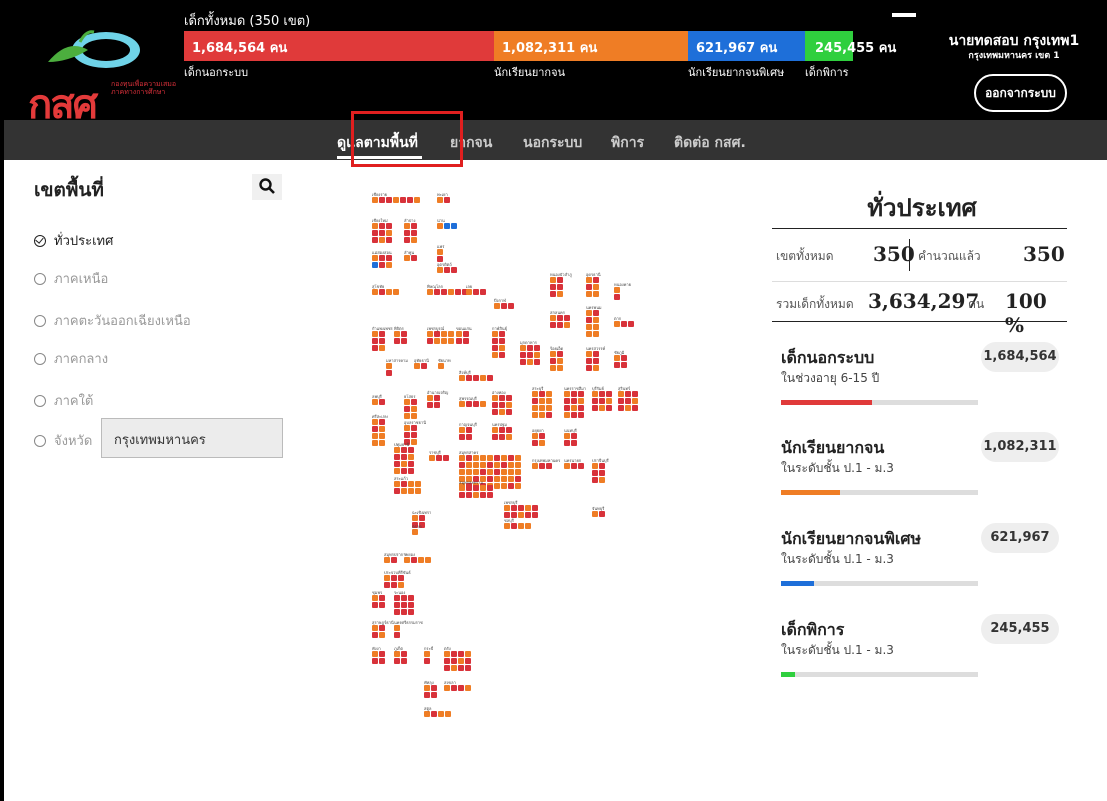  I want to click on region-central: ภาคกลาง, so click(71, 358).